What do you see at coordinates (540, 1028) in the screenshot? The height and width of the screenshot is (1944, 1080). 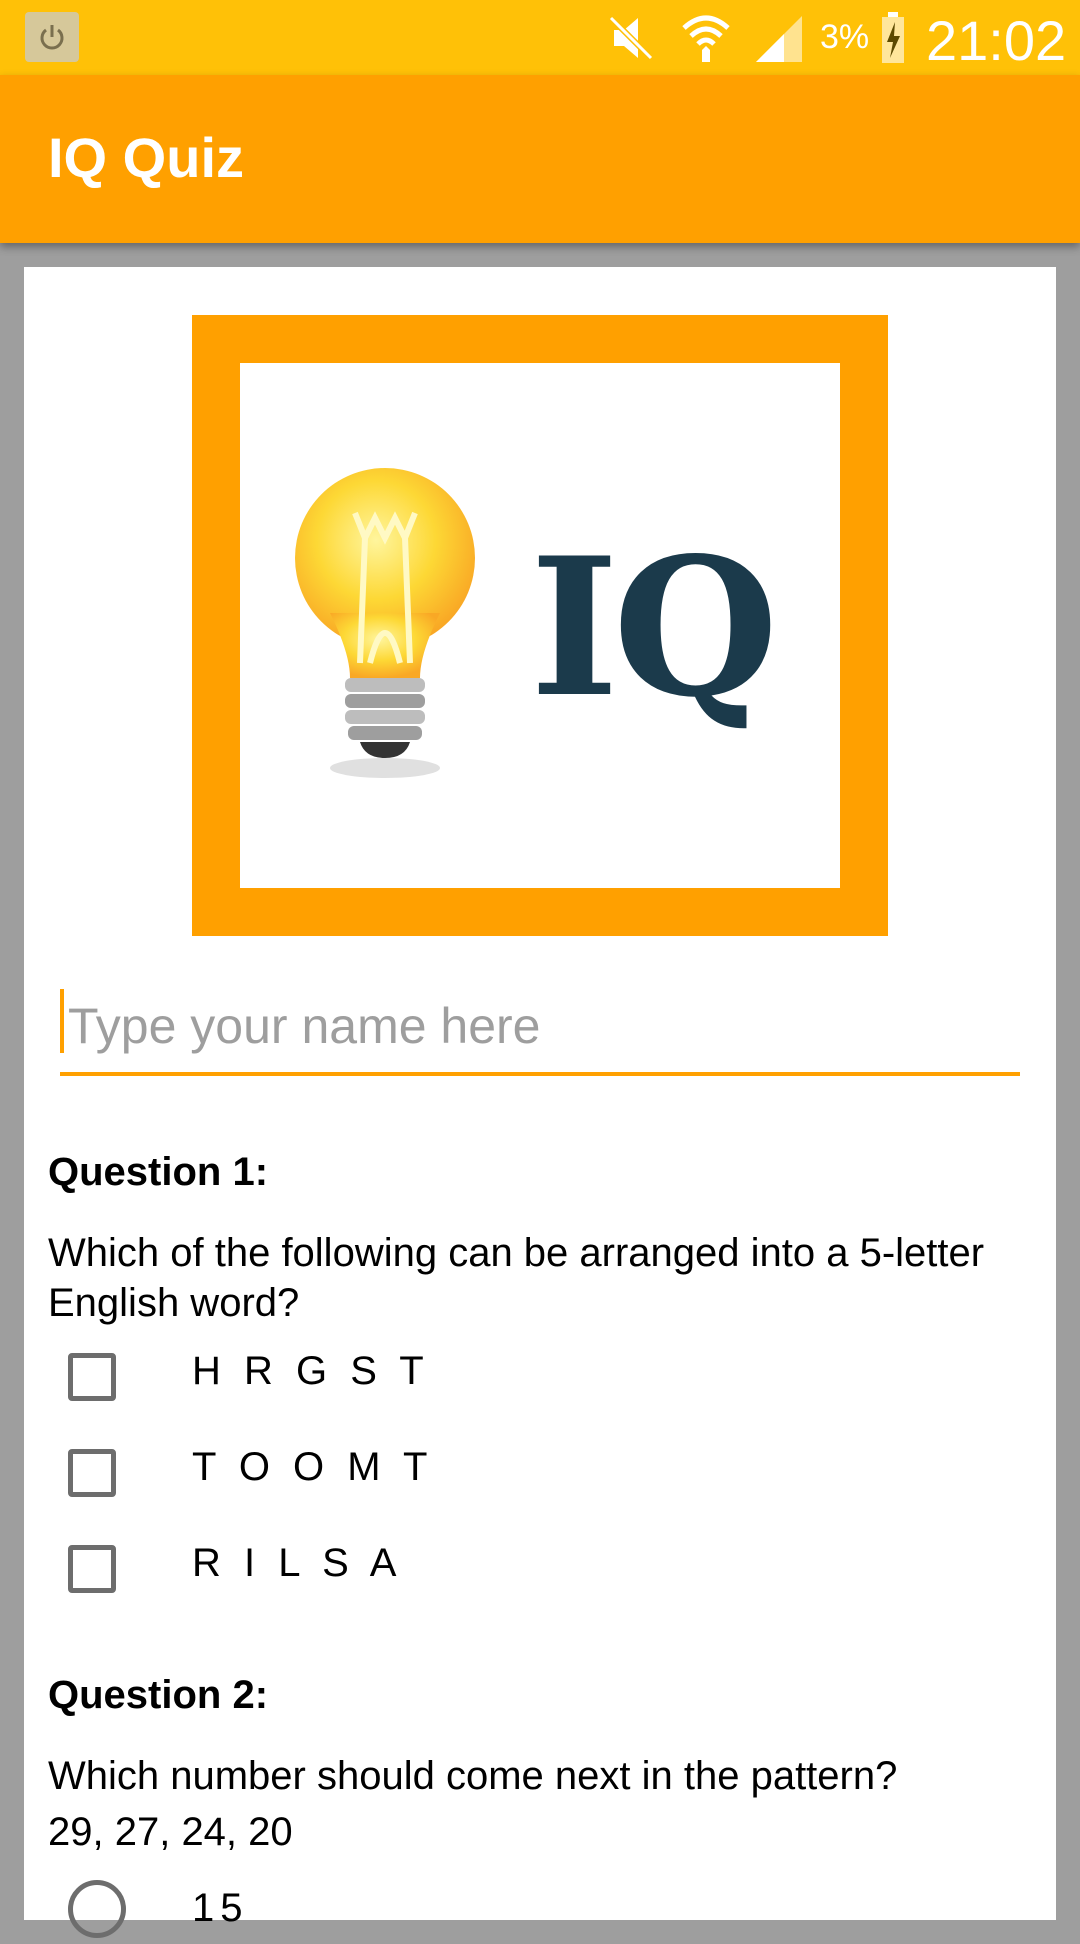 I see `name-input` at bounding box center [540, 1028].